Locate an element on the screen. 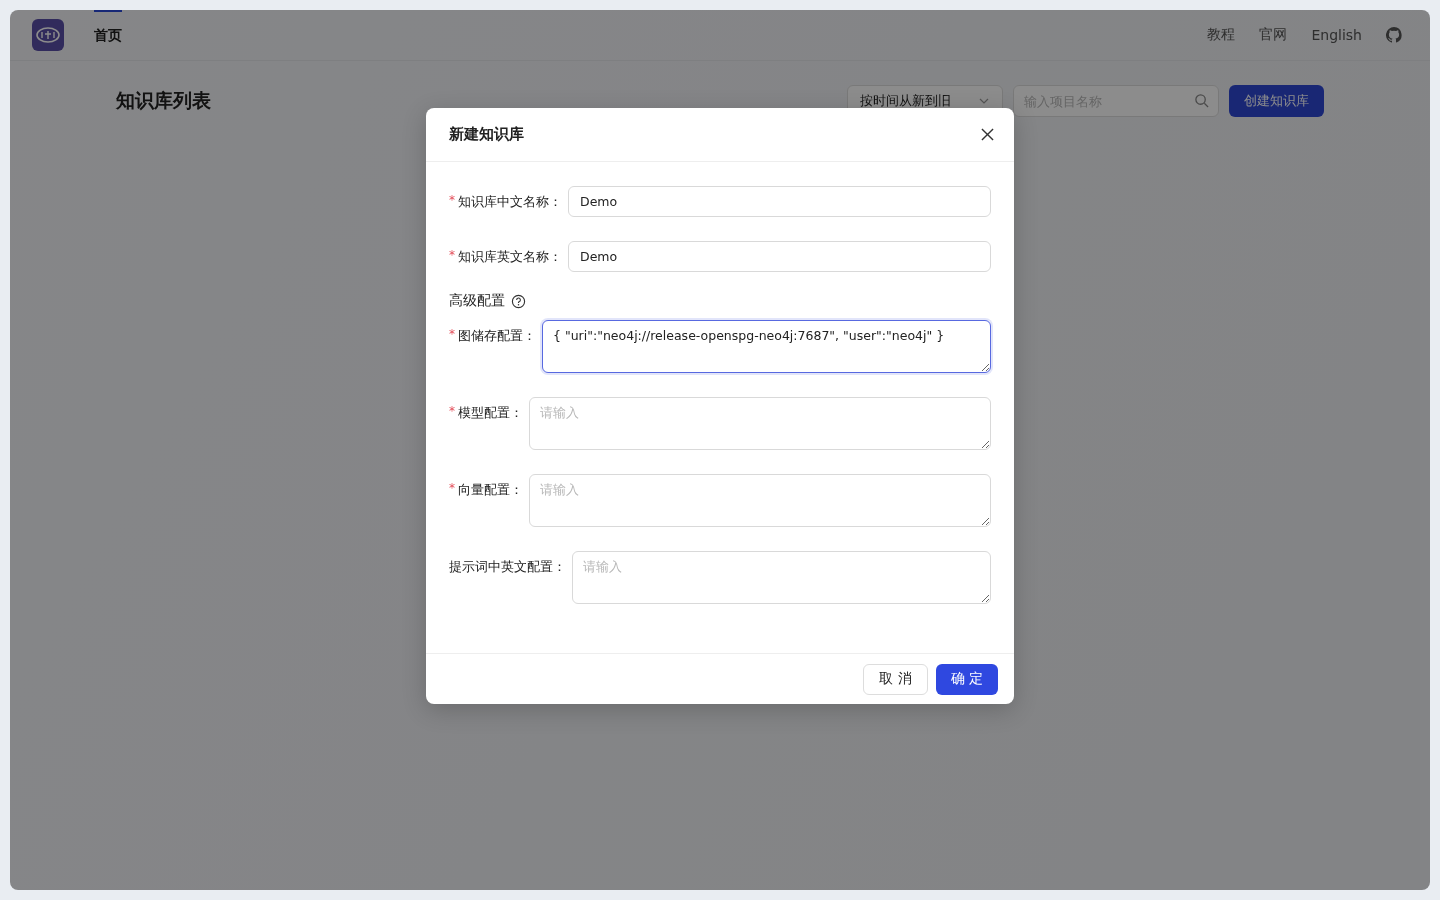 The height and width of the screenshot is (900, 1440). close-icon is located at coordinates (987, 134).